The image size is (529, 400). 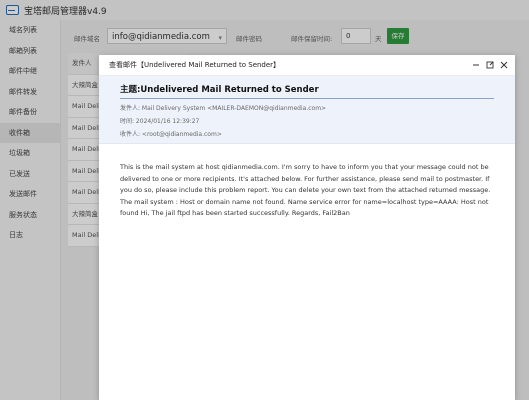 I want to click on mail-time: 时间: 2024/01/16 12:39:27, so click(x=160, y=121).